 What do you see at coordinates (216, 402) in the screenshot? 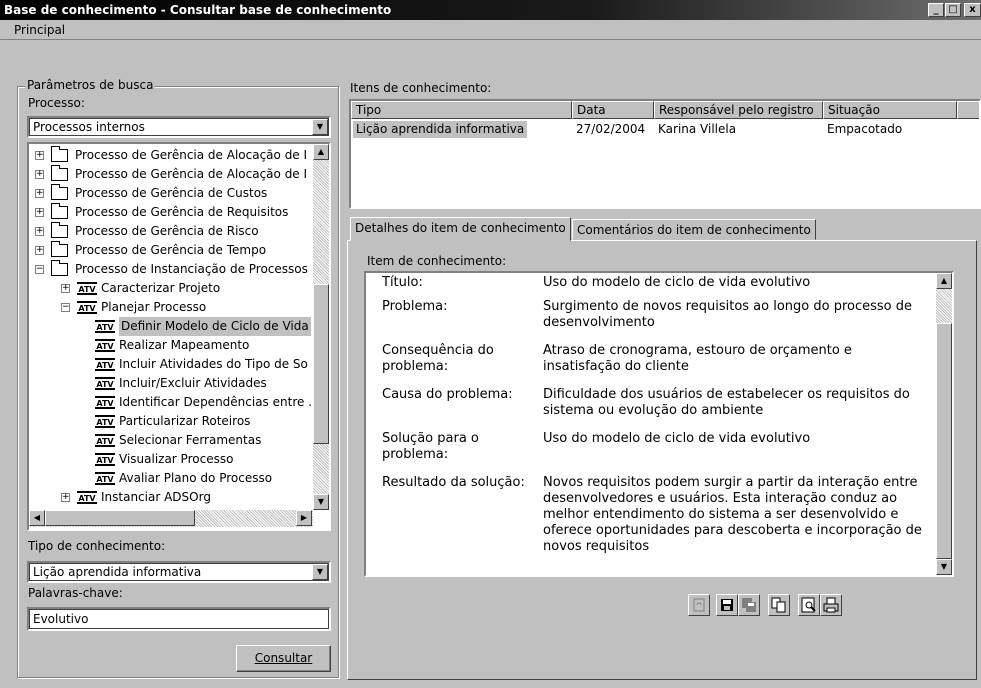
I see `tree-item-label: Identificar Dependências entre .` at bounding box center [216, 402].